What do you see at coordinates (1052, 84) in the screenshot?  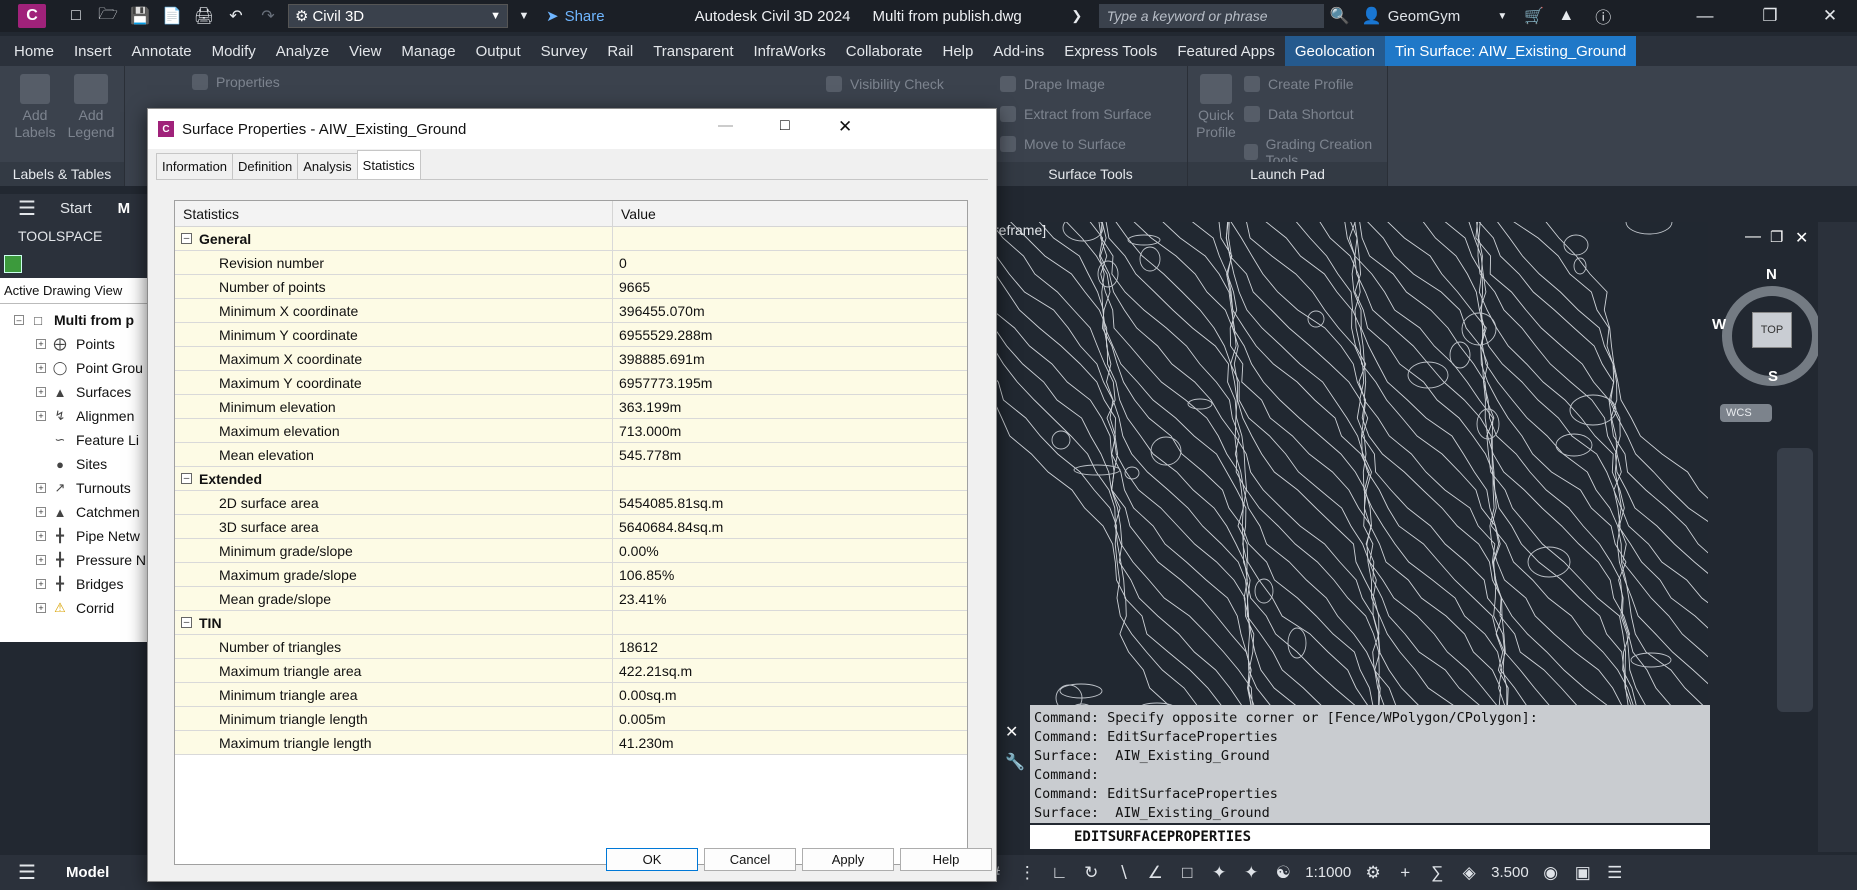 I see `drape-image-button: Drape Image` at bounding box center [1052, 84].